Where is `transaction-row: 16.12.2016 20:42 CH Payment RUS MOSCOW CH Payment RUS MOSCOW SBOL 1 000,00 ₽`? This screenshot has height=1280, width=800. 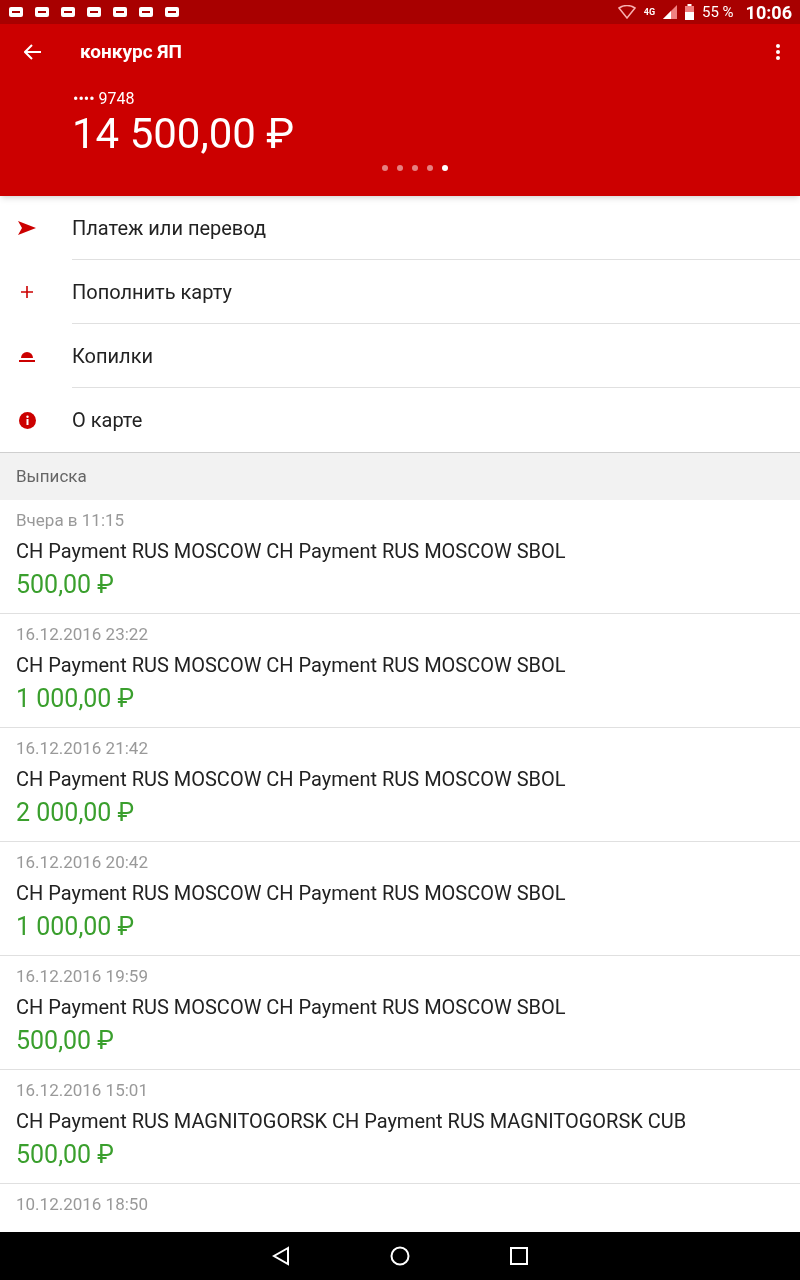
transaction-row: 16.12.2016 20:42 CH Payment RUS MOSCOW CH Payment RUS MOSCOW SBOL 1 000,00 ₽ is located at coordinates (400, 899).